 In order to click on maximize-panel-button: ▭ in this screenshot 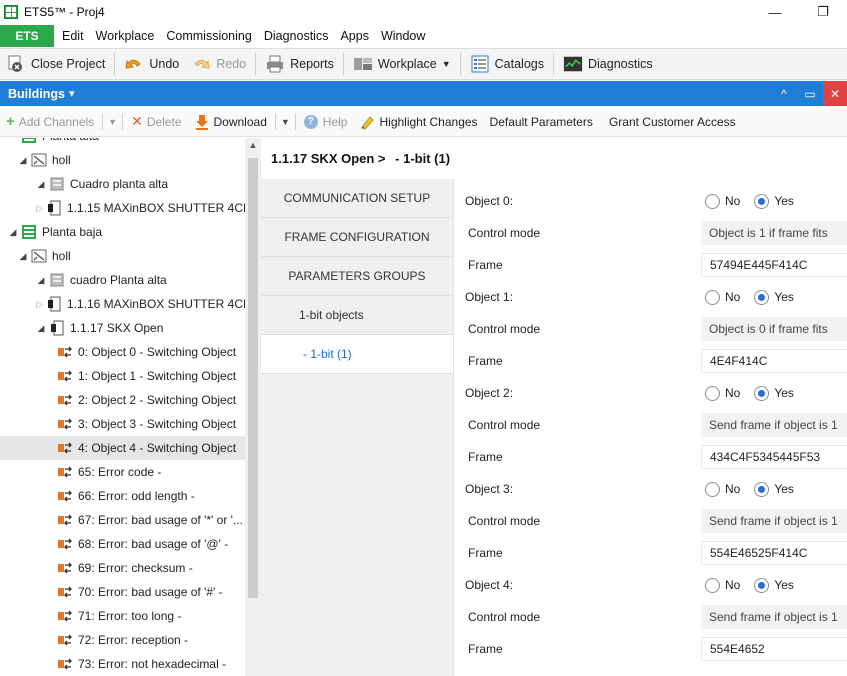, I will do `click(810, 93)`.